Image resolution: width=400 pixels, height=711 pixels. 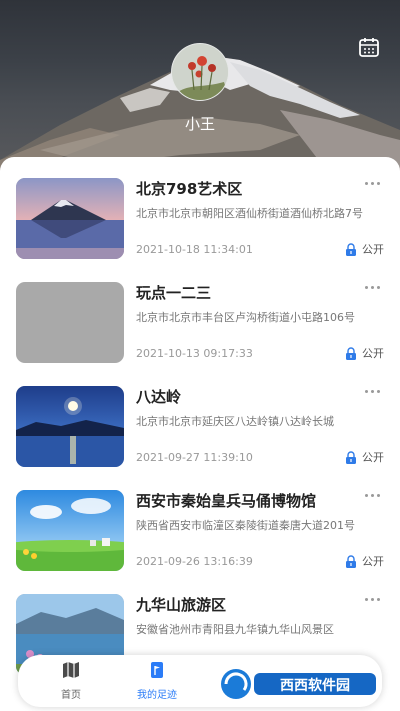 I want to click on avatar-image, so click(x=200, y=72).